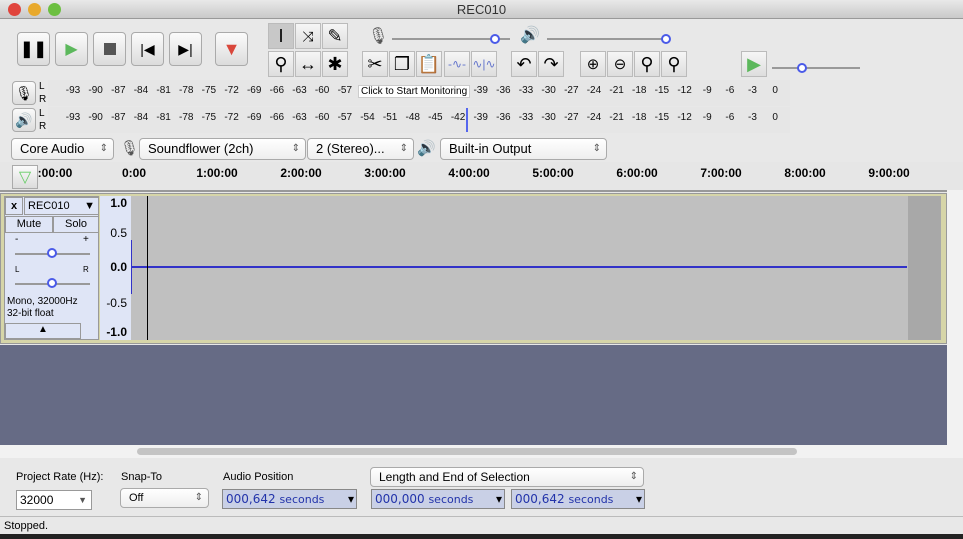 This screenshot has width=963, height=539. What do you see at coordinates (805, 173) in the screenshot?
I see `ruler-label: 8:00:00` at bounding box center [805, 173].